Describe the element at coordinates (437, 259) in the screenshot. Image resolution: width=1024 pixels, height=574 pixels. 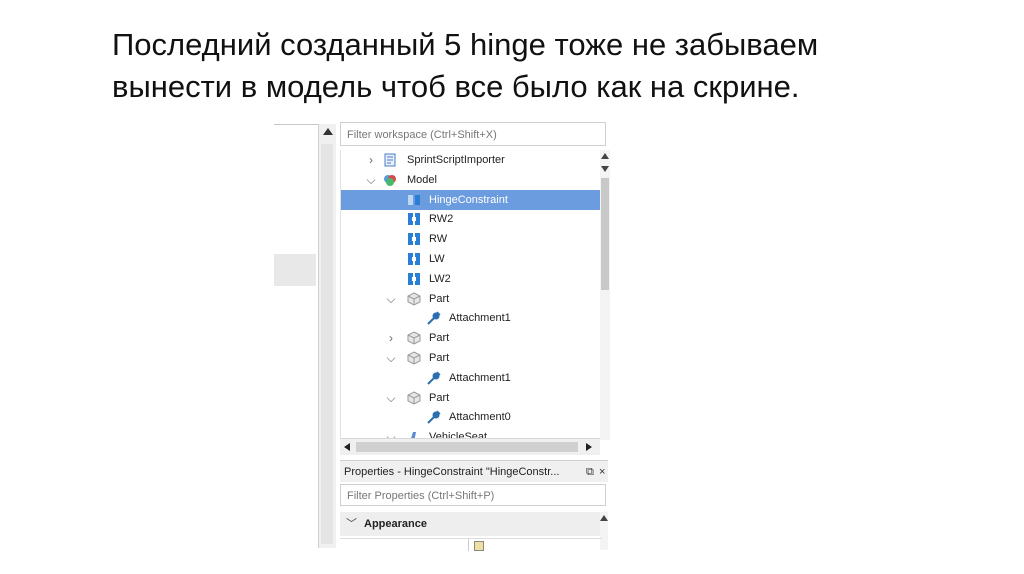
I see `tree-item-label: LW` at that location.